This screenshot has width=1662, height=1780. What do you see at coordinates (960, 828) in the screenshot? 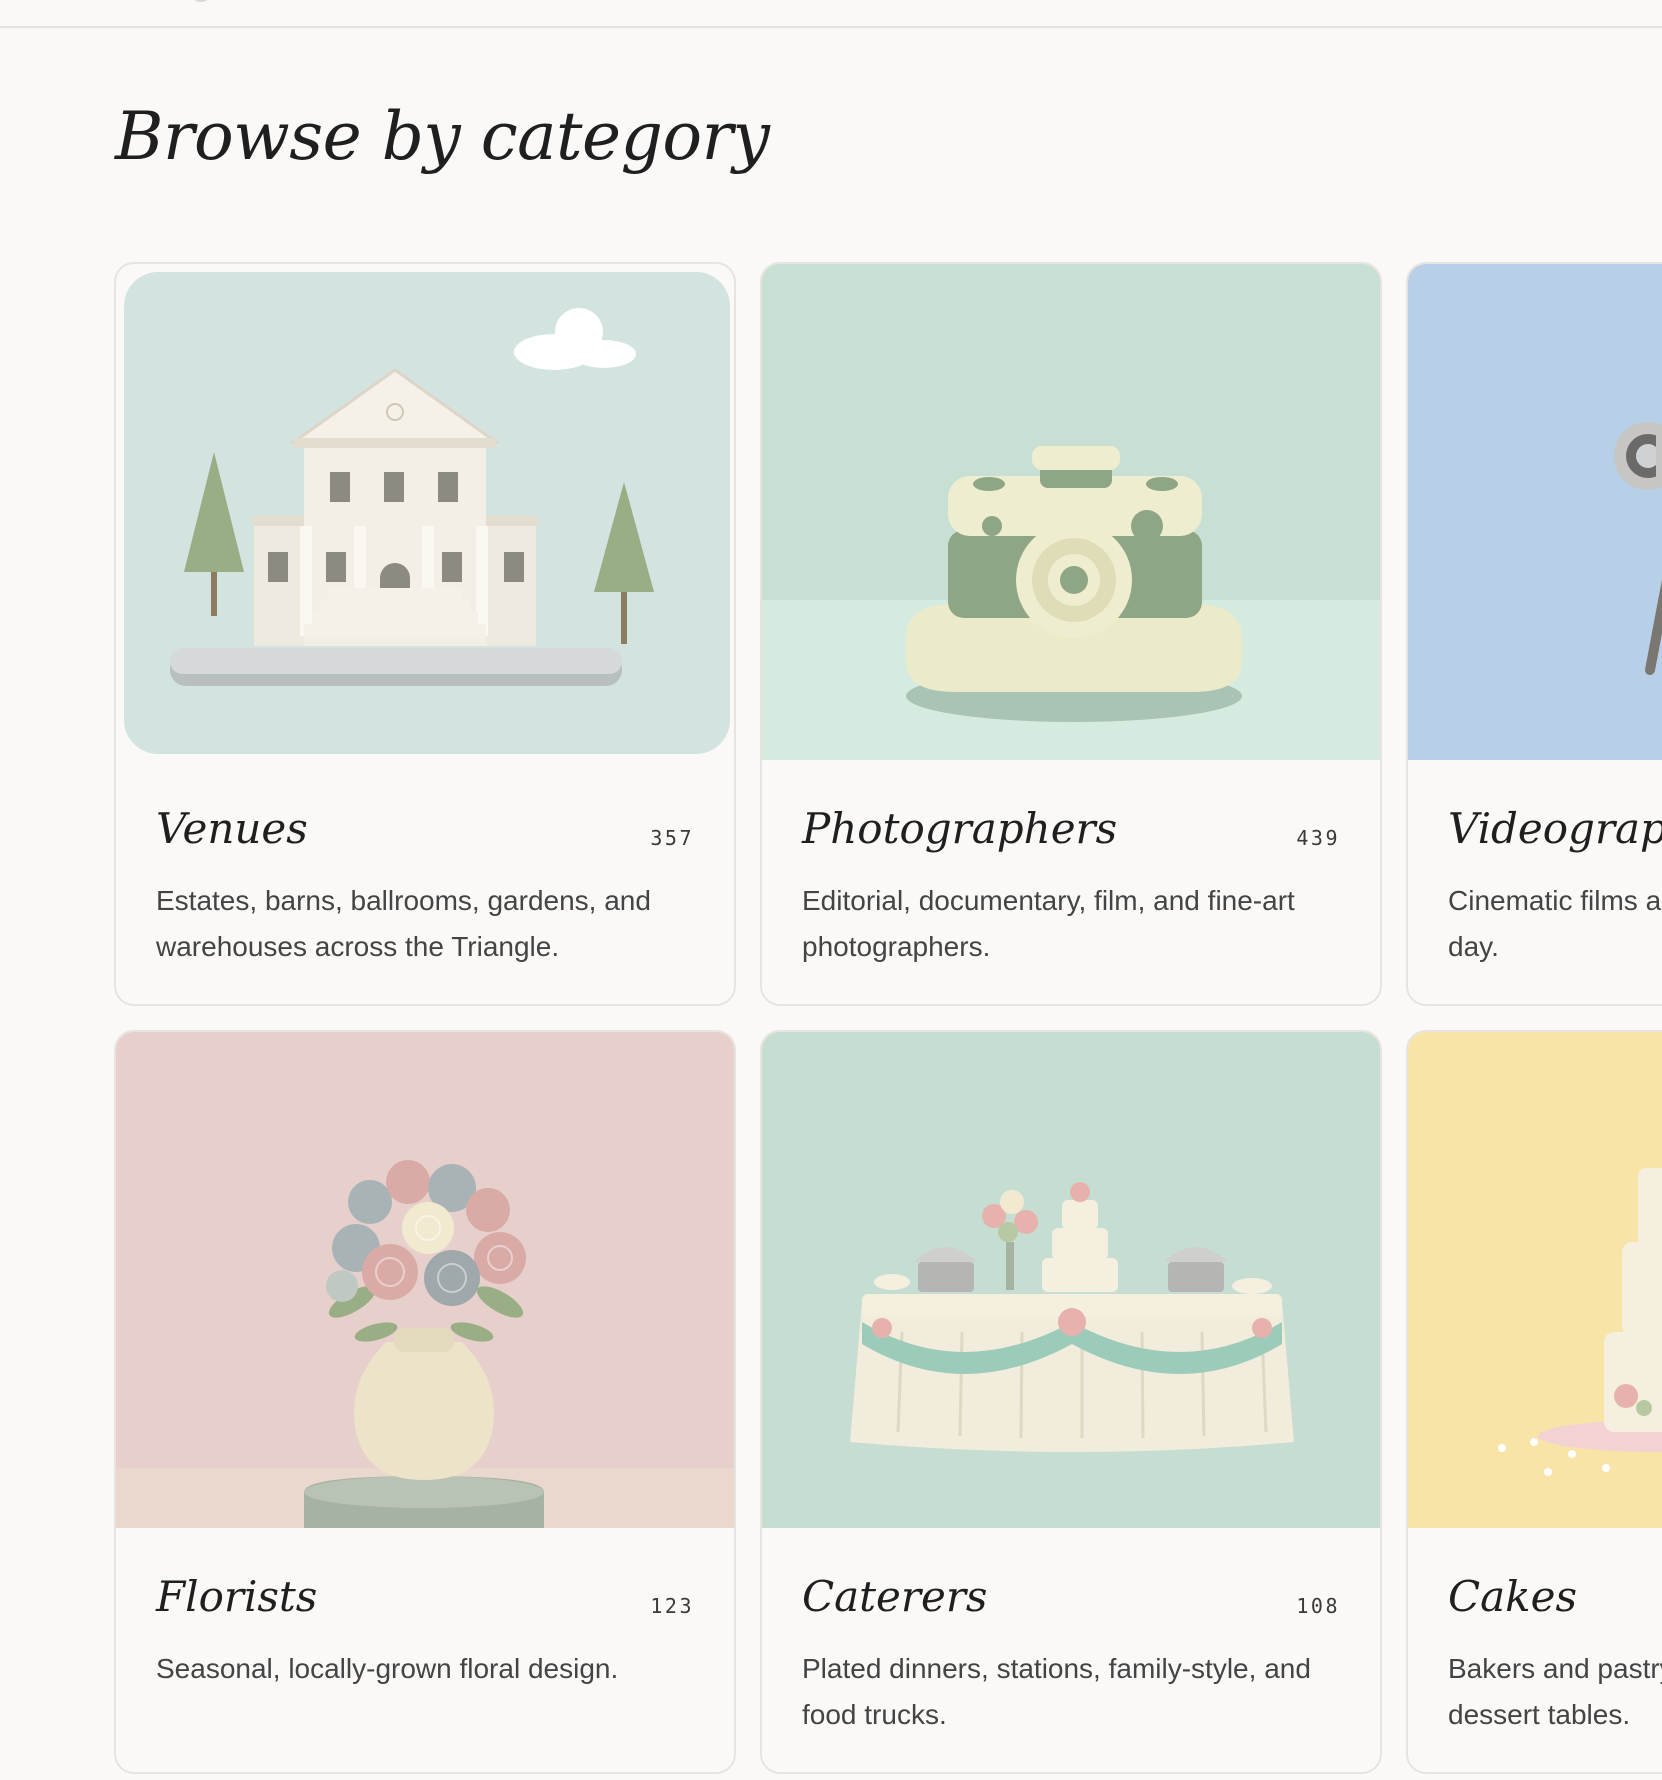
I see `card-title: Photographers` at bounding box center [960, 828].